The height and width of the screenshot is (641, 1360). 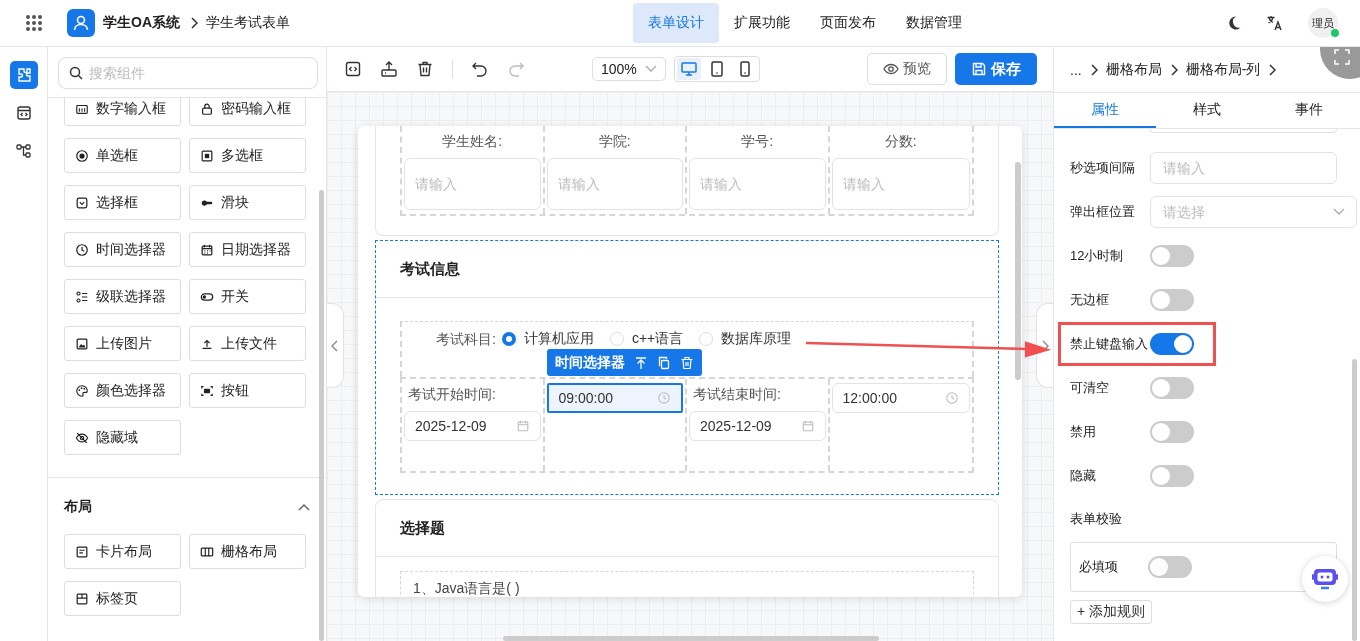 I want to click on zoom-select: 100%, so click(x=629, y=69).